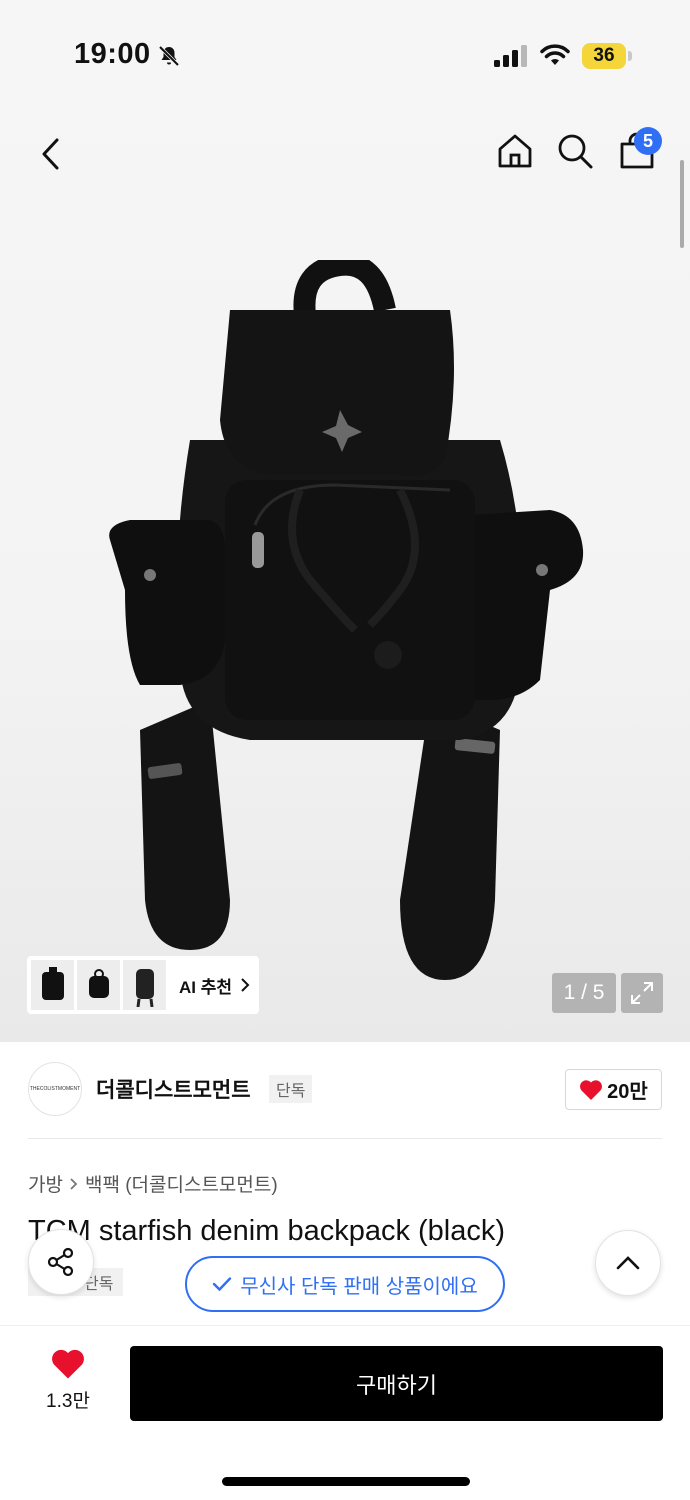  What do you see at coordinates (206, 987) in the screenshot?
I see `ai-recommend-label: AI 추천` at bounding box center [206, 987].